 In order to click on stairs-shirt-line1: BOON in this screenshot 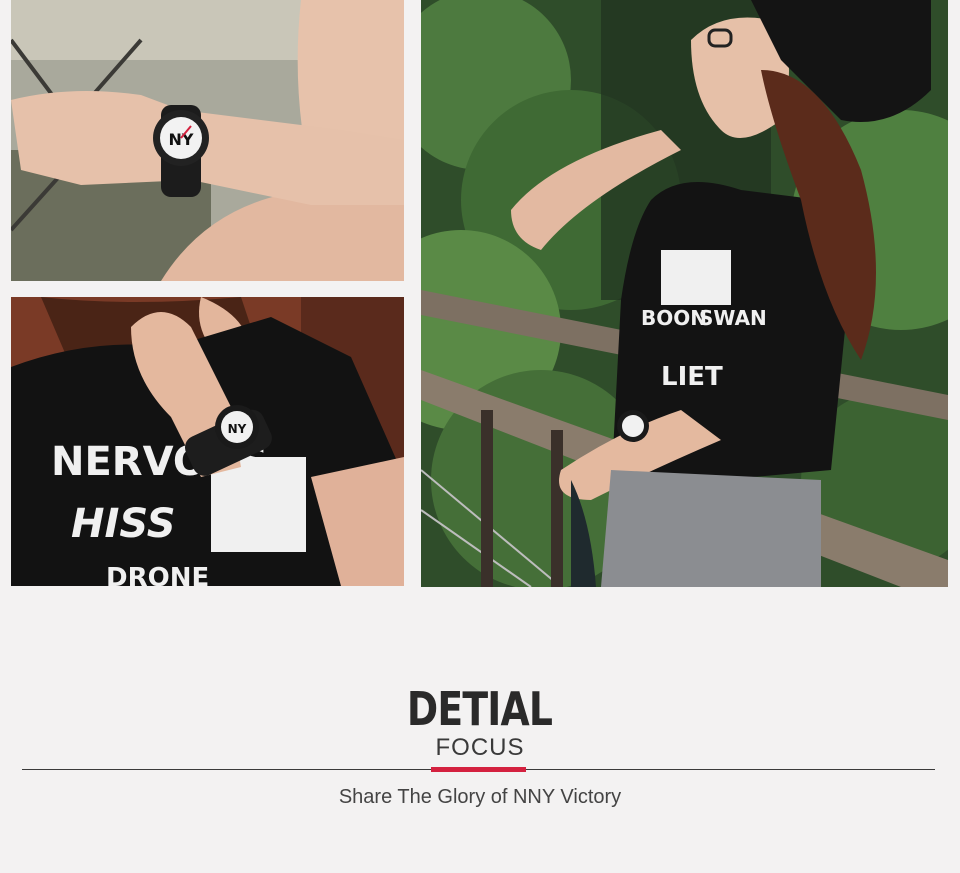, I will do `click(674, 318)`.